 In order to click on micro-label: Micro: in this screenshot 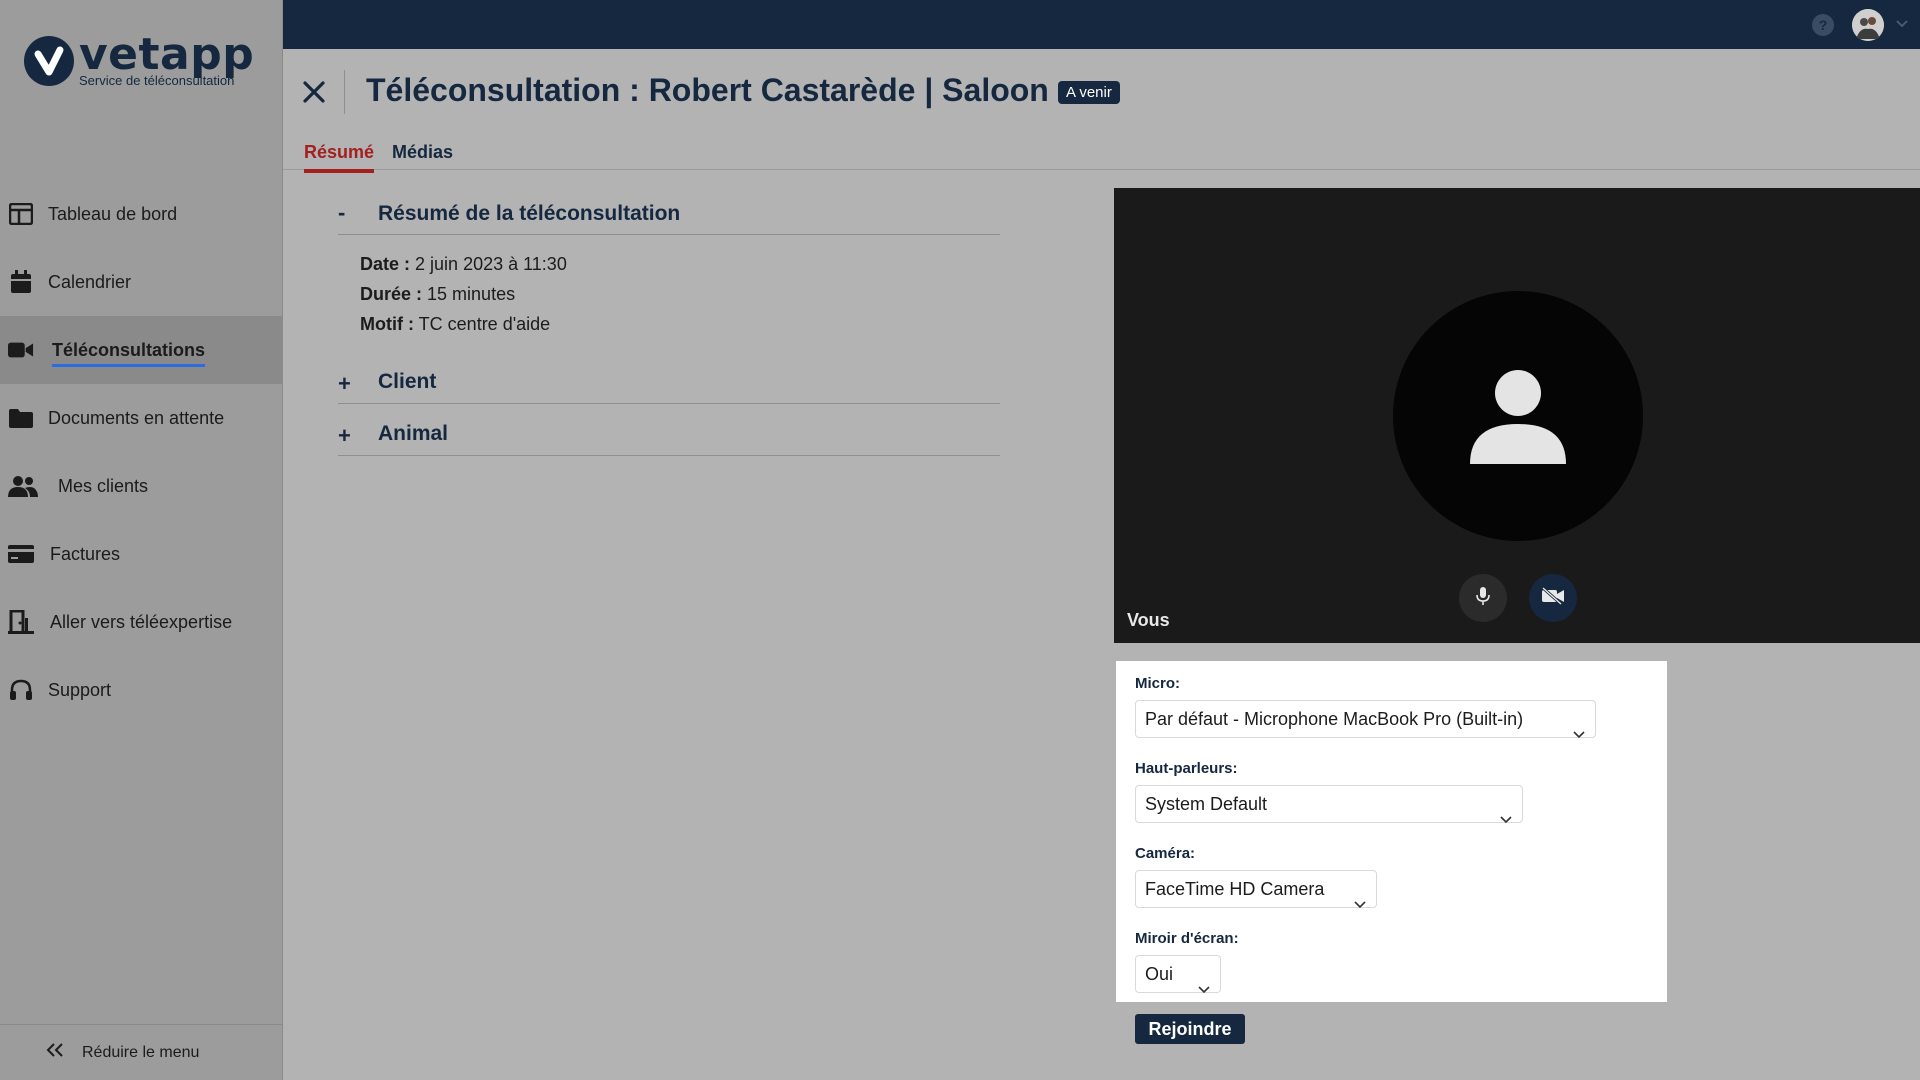, I will do `click(1157, 683)`.